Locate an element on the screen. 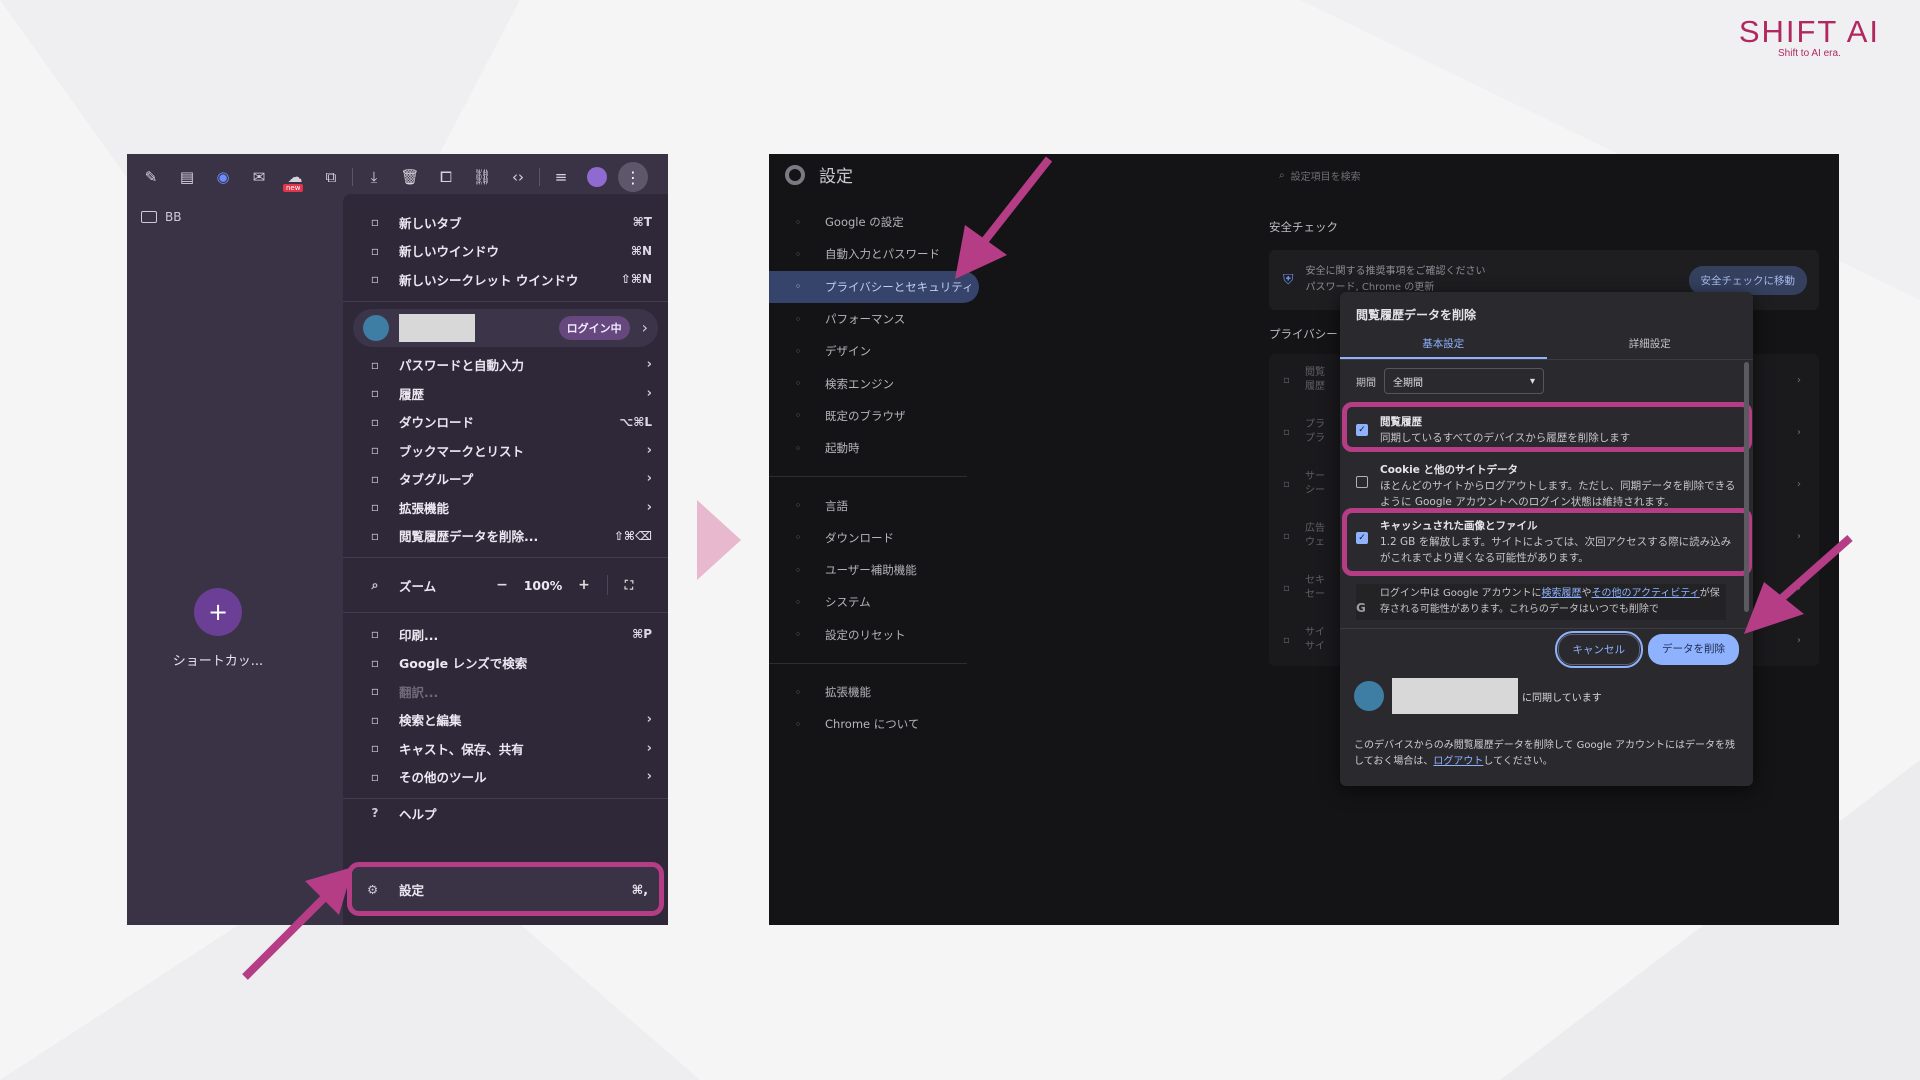  sidebar-item-label: 検索エンジン is located at coordinates (859, 383).